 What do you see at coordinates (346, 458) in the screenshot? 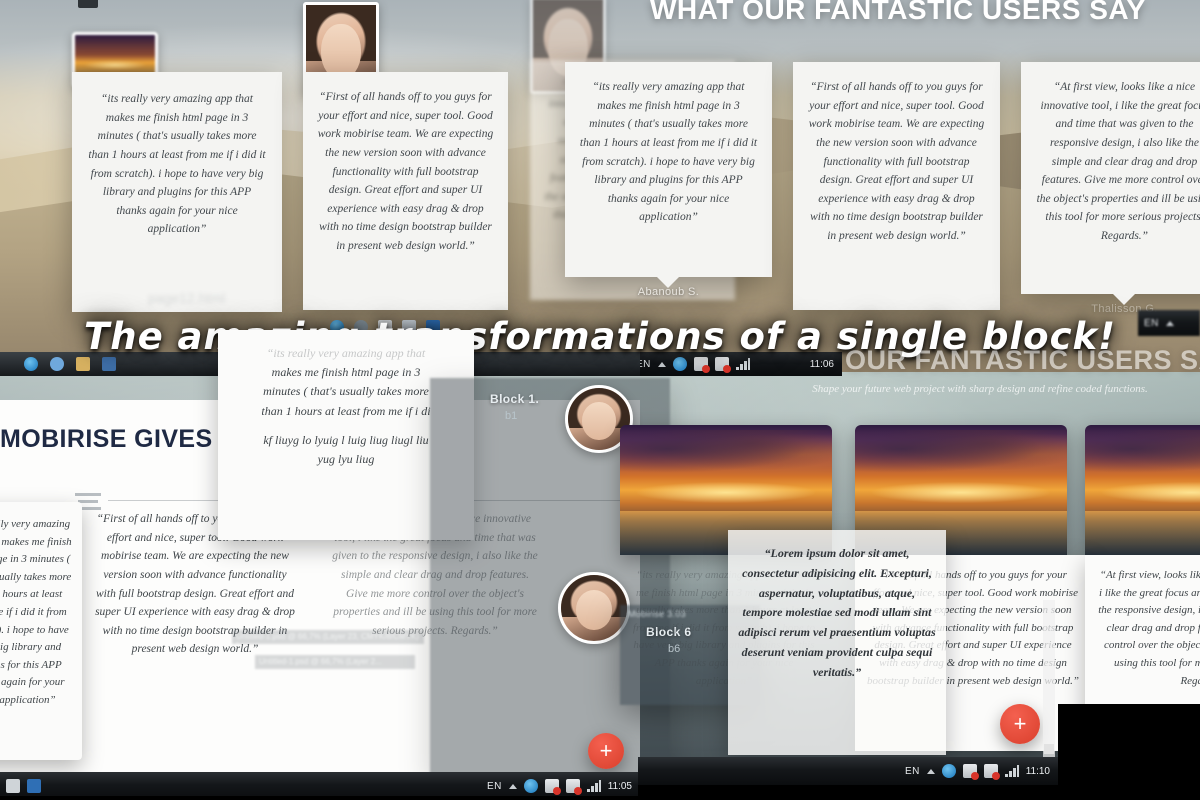
I see `edit-card-line-6: yug lyu liug` at bounding box center [346, 458].